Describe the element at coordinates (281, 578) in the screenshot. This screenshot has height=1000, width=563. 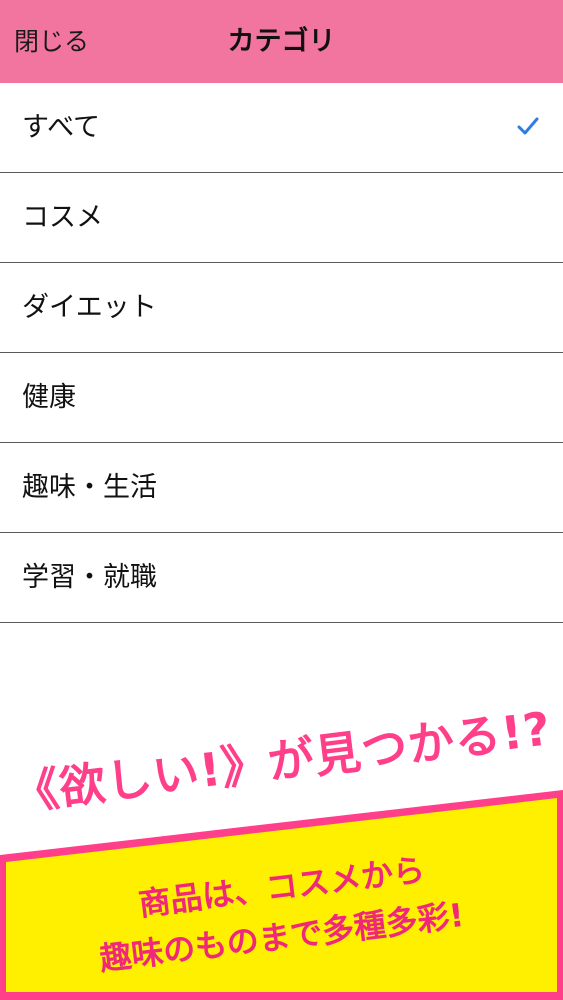
I see `category-item-study-job: 学習・就職` at that location.